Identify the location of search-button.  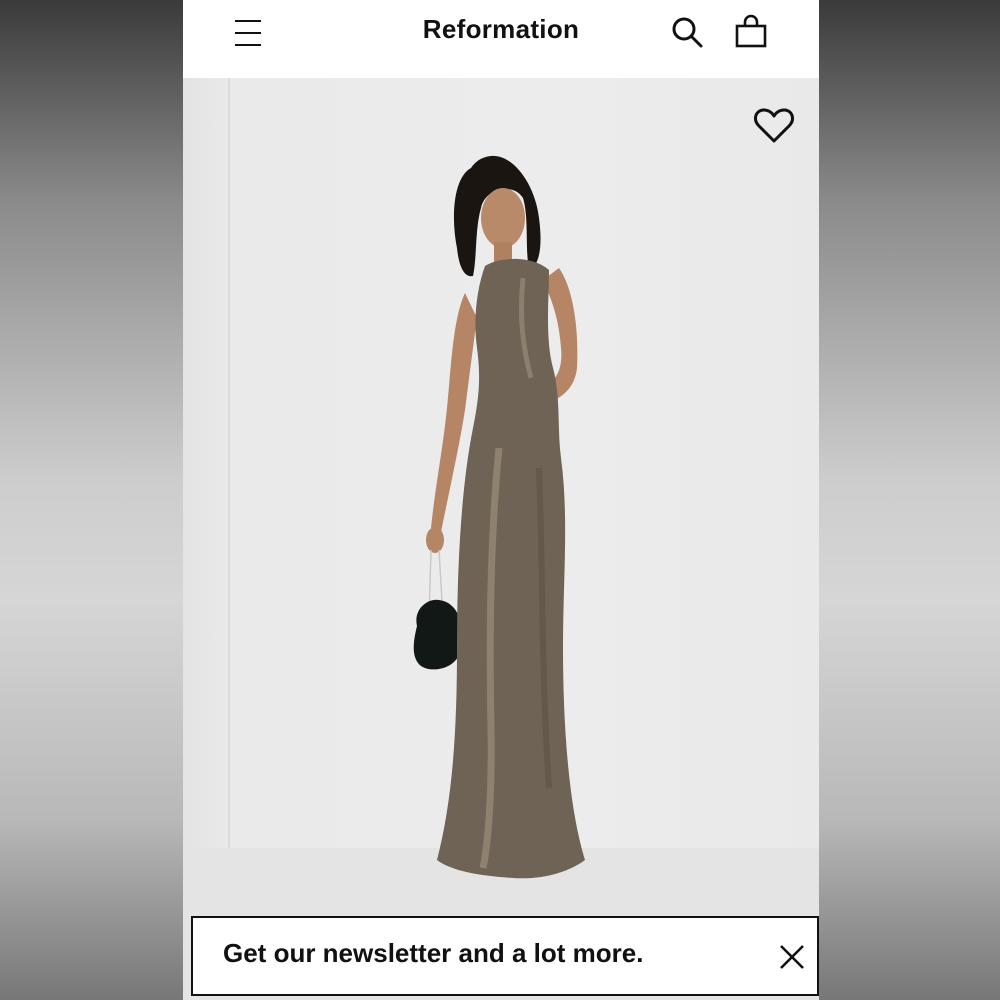
(687, 32).